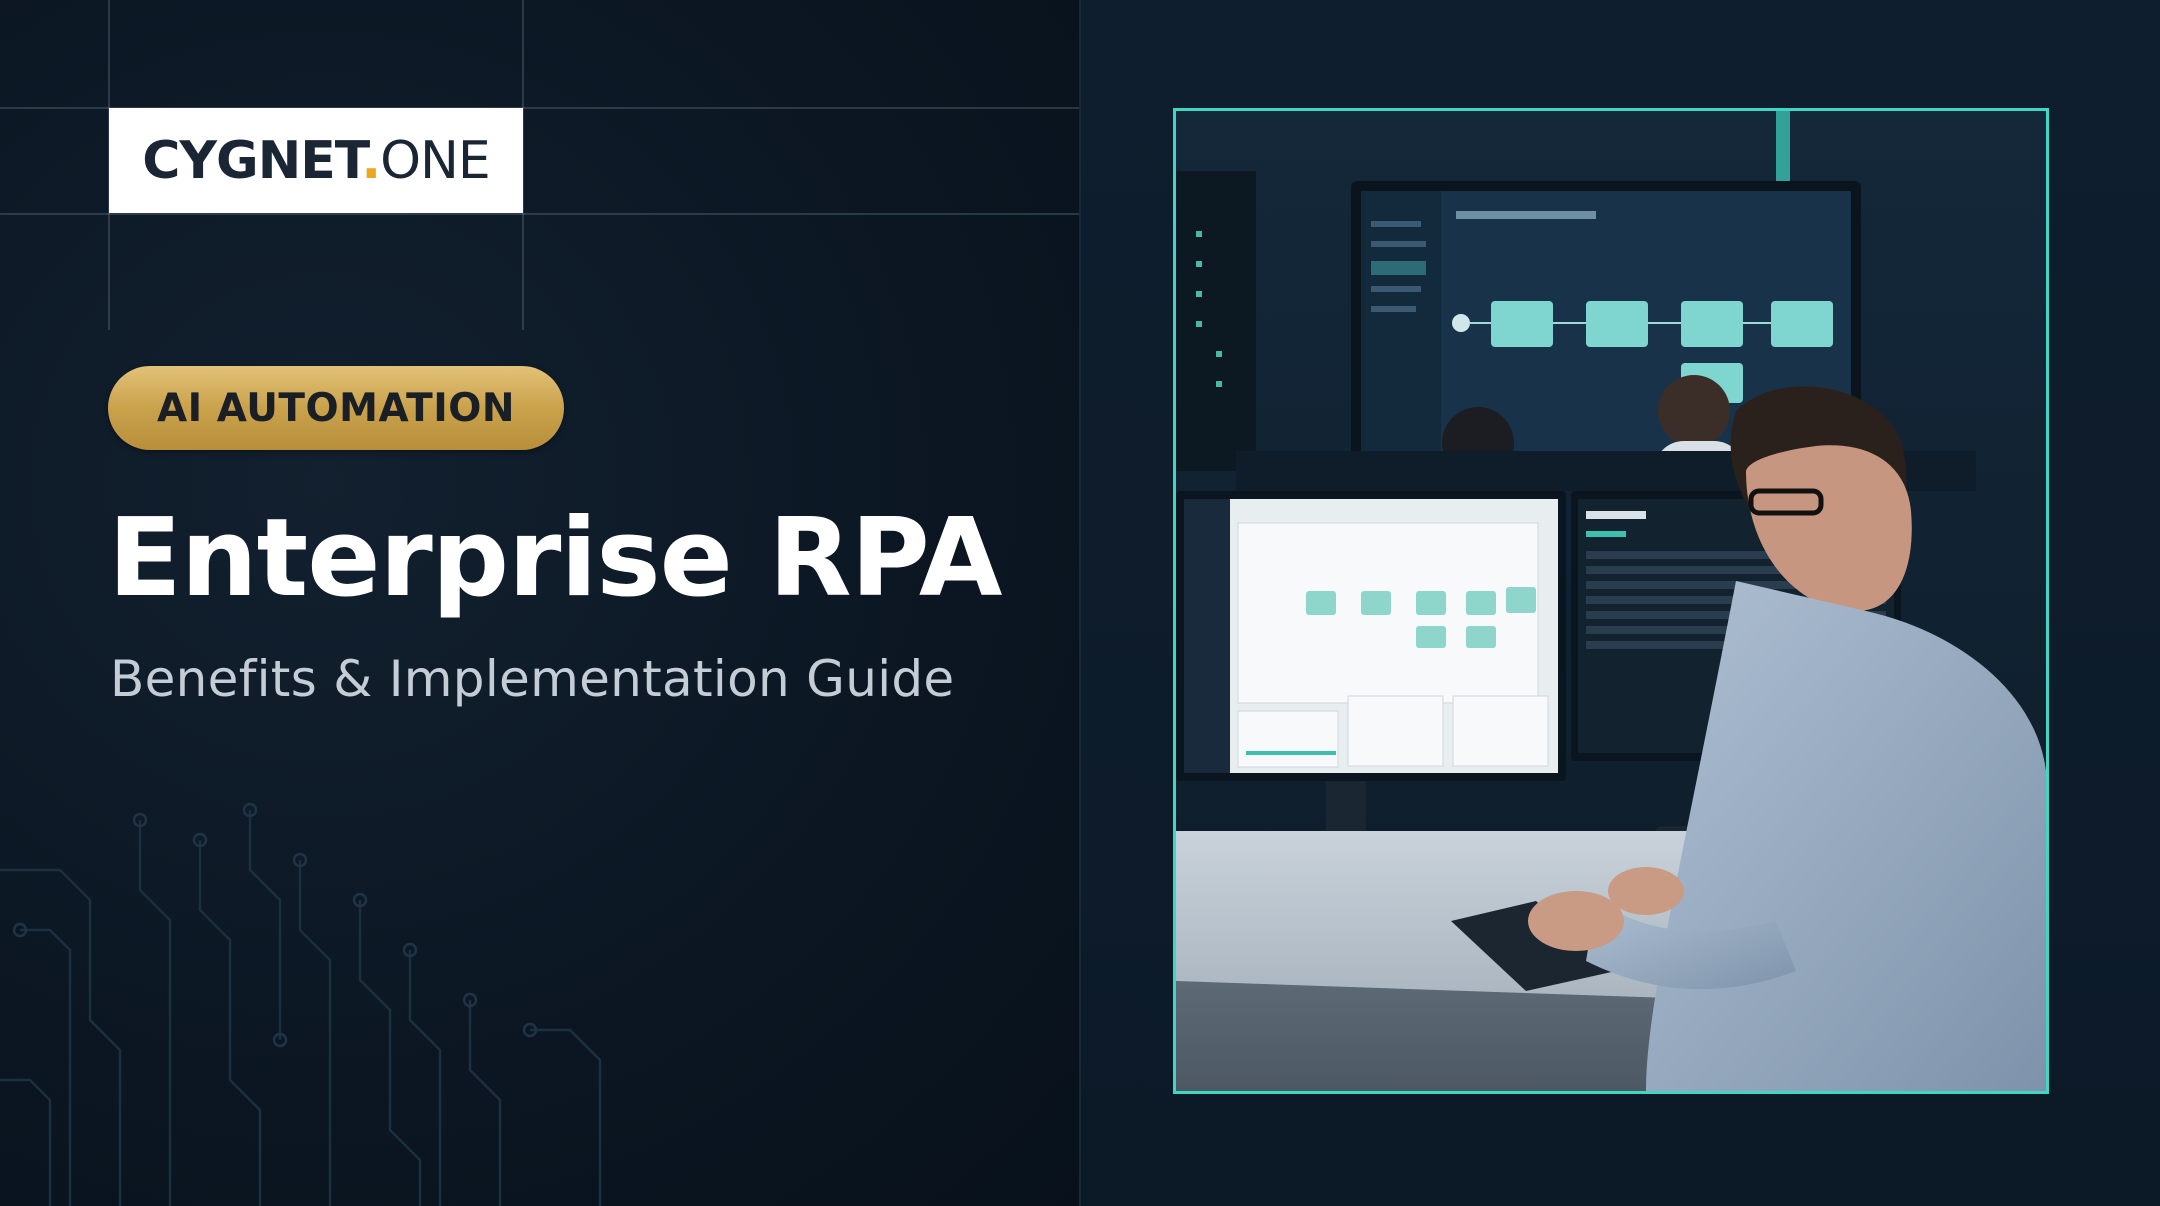 The image size is (2160, 1206). What do you see at coordinates (435, 160) in the screenshot?
I see `logo-suffix-text: ONE` at bounding box center [435, 160].